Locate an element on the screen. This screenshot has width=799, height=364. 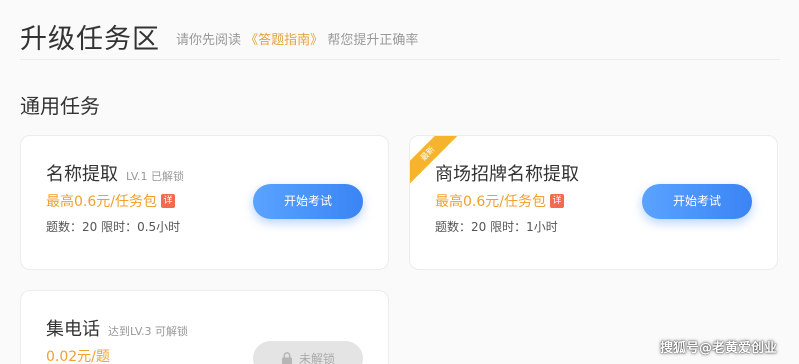
task-name-row: 名称提取 LV.1 已解锁 is located at coordinates (115, 173).